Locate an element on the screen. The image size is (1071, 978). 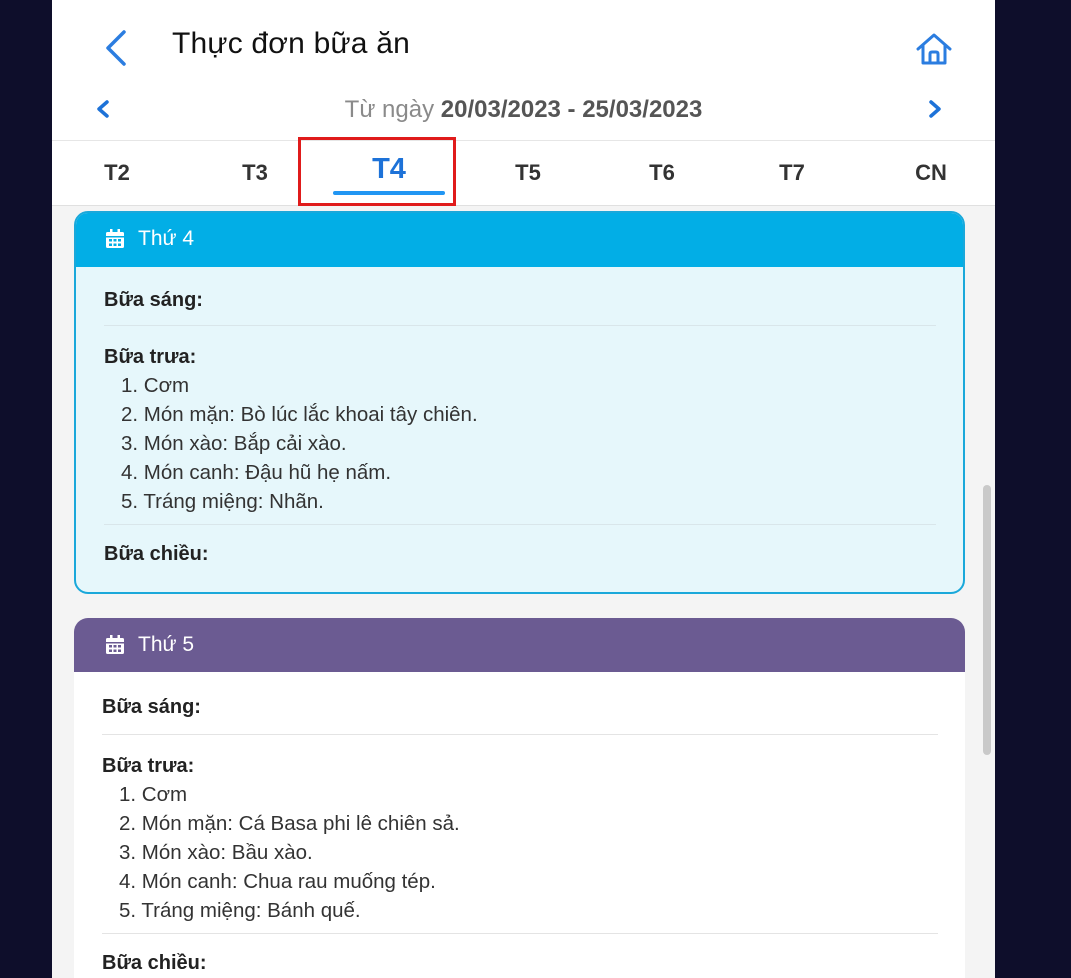
list-item: 3. Món xào: Bầu xào. is located at coordinates (216, 852).